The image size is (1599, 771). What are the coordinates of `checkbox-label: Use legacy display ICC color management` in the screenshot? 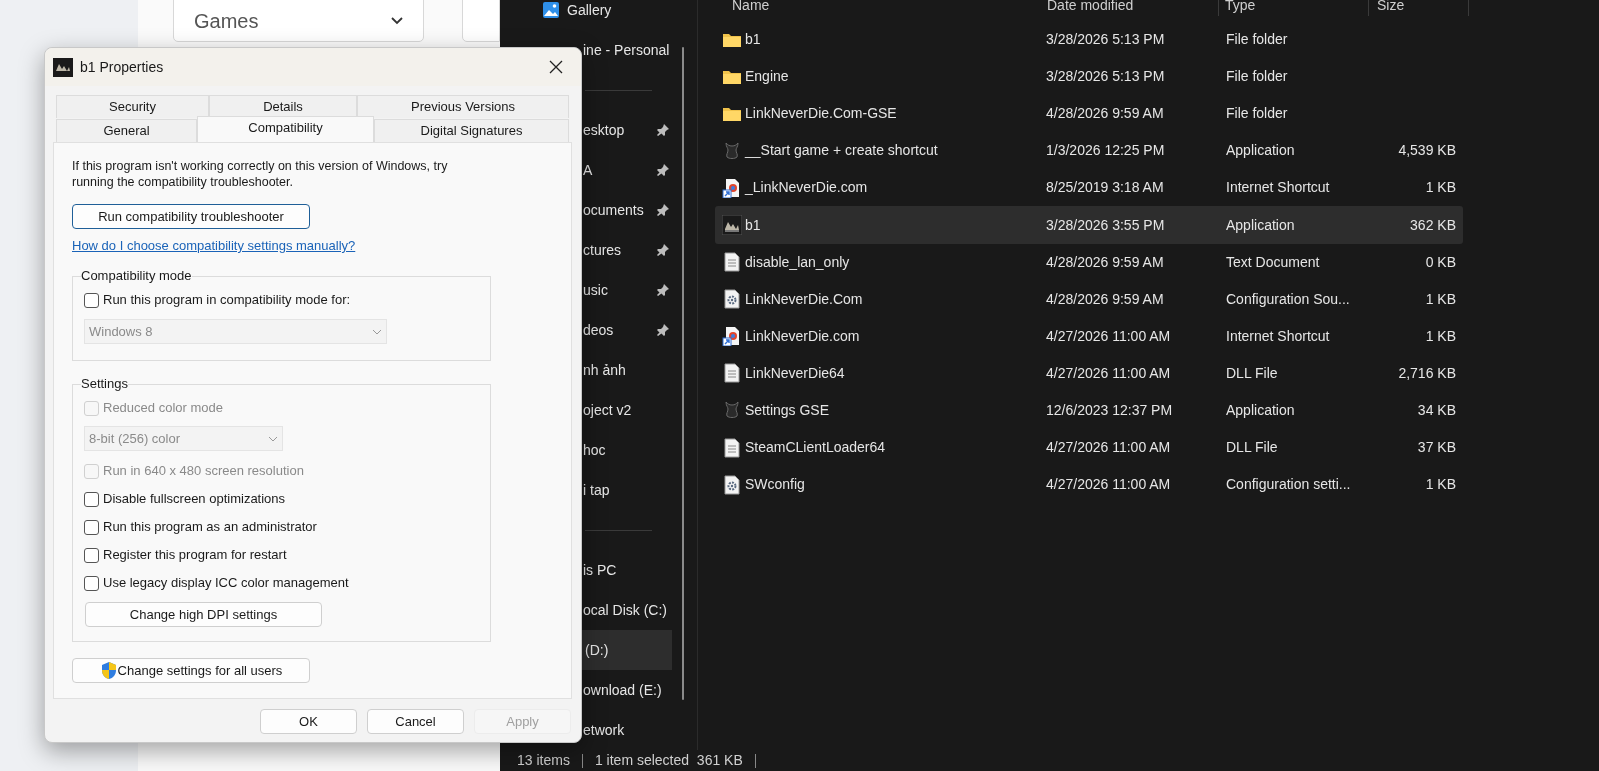 It's located at (226, 583).